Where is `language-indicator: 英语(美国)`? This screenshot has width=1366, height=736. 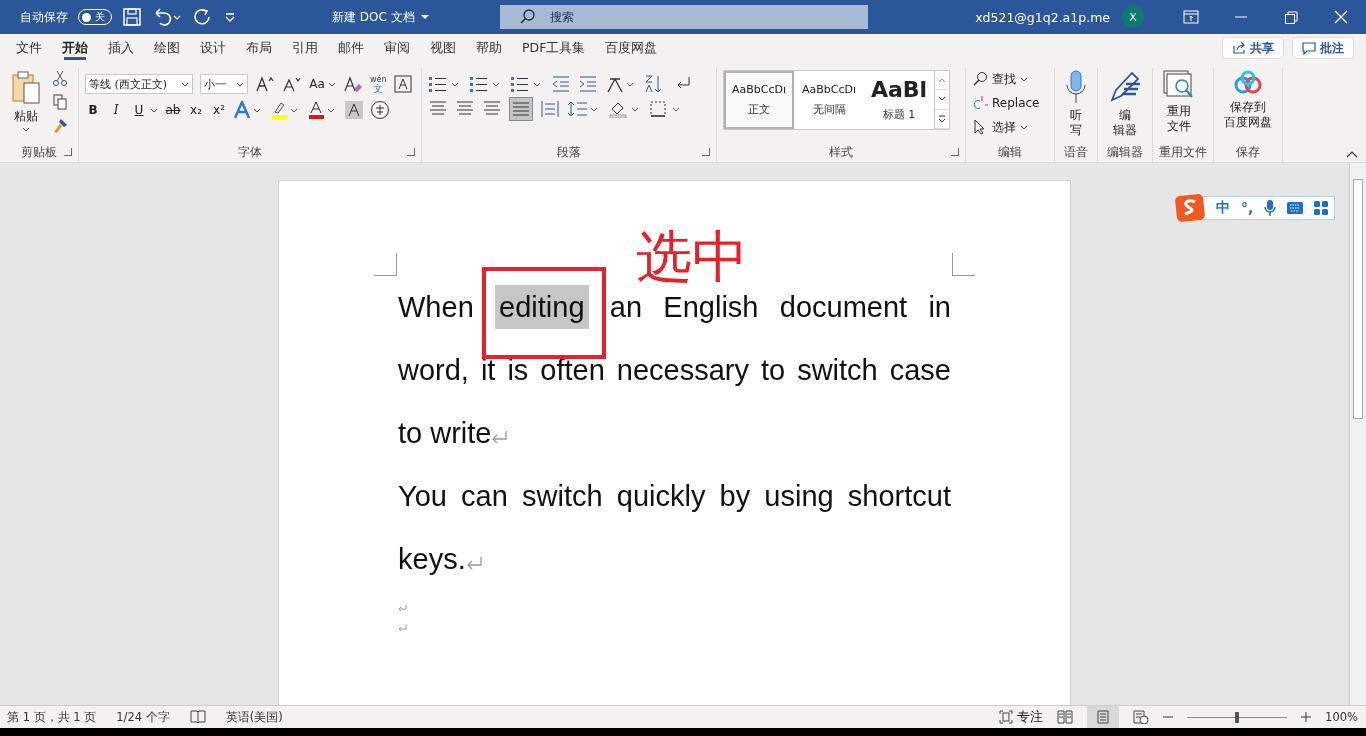 language-indicator: 英语(美国) is located at coordinates (254, 717).